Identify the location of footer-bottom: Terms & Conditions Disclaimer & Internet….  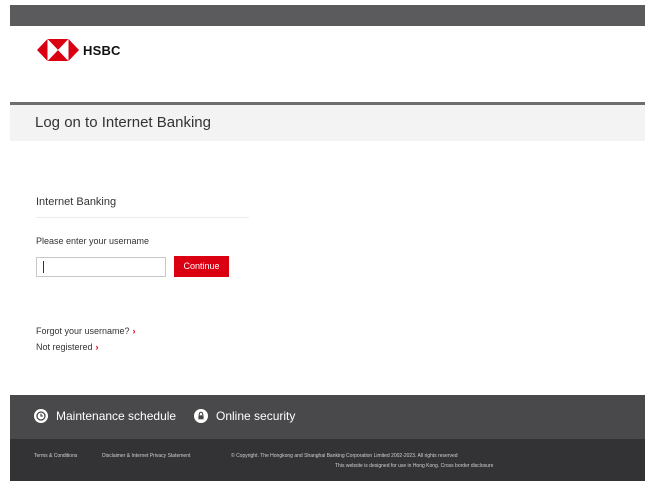
(327, 460).